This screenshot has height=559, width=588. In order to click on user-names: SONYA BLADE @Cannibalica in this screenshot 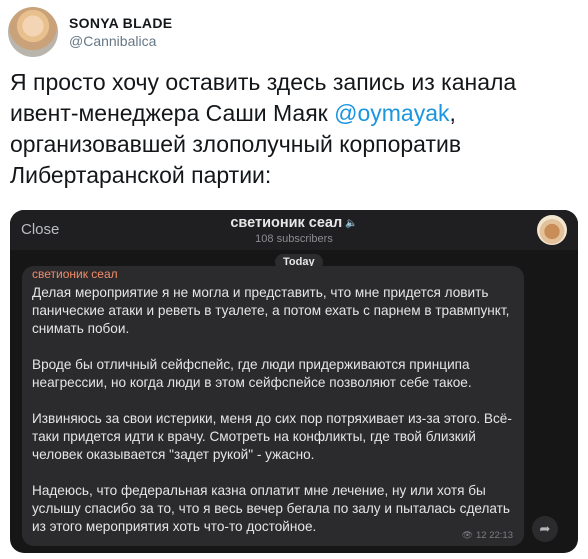, I will do `click(120, 32)`.